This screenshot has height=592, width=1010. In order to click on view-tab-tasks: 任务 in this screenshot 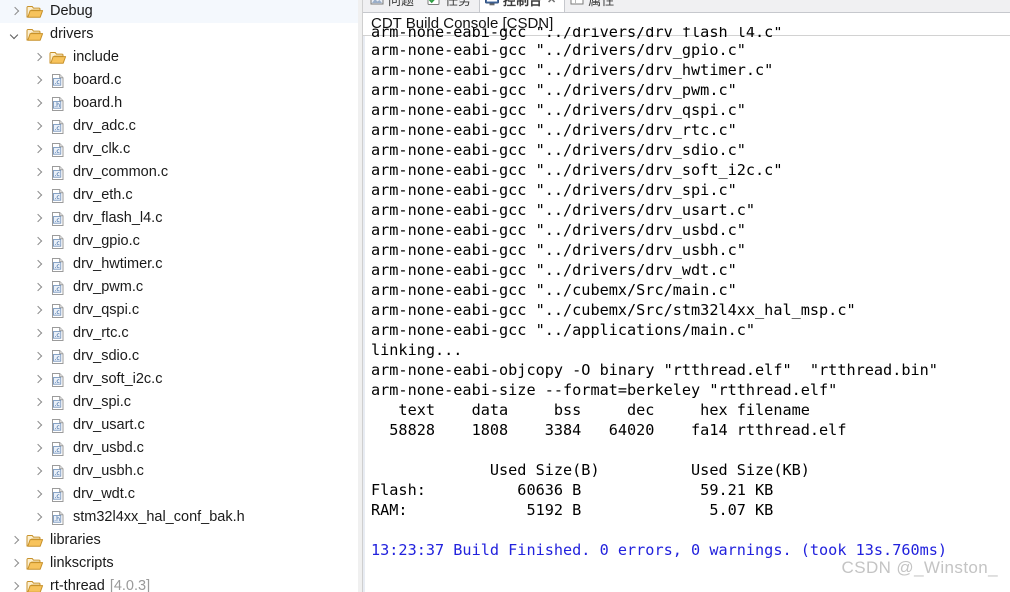, I will do `click(450, 6)`.